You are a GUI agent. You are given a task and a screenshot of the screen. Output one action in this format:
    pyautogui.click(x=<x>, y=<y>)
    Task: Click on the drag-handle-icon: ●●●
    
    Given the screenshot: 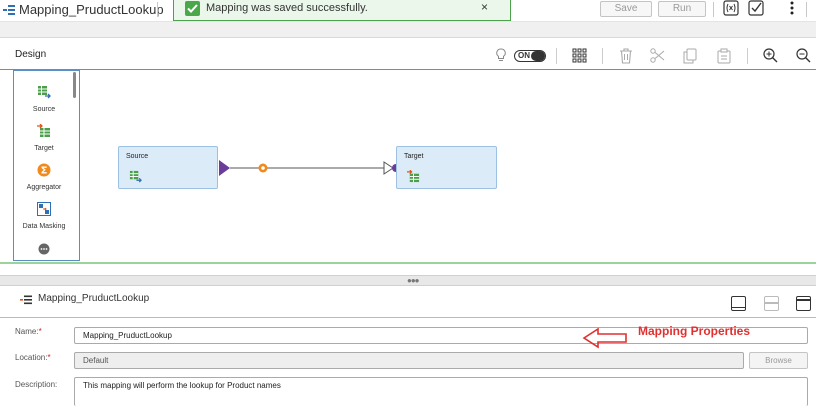 What is the action you would take?
    pyautogui.click(x=413, y=280)
    